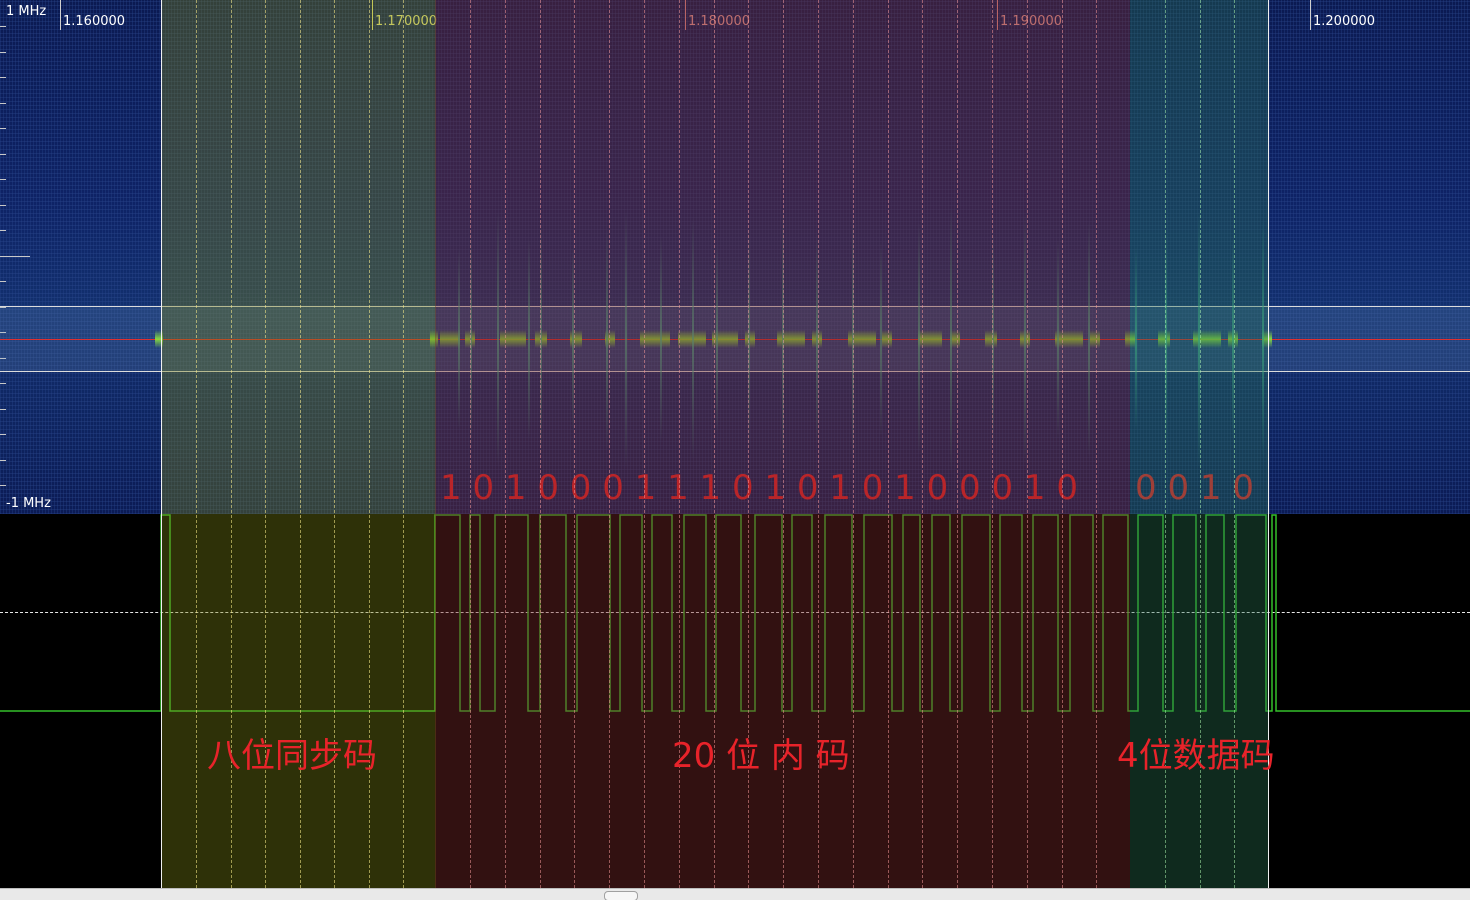 This screenshot has width=1470, height=900. I want to click on inner-code-label: 20 位 内 码, so click(761, 756).